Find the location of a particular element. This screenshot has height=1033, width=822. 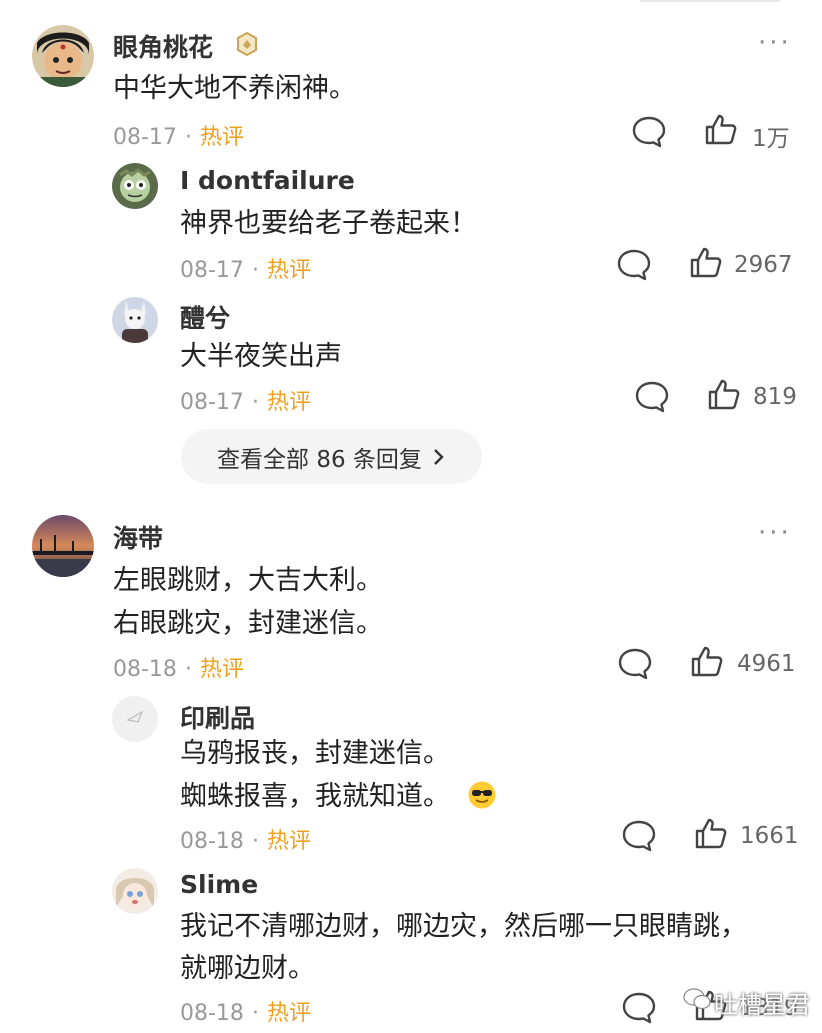

like-count: 4961 is located at coordinates (766, 664).